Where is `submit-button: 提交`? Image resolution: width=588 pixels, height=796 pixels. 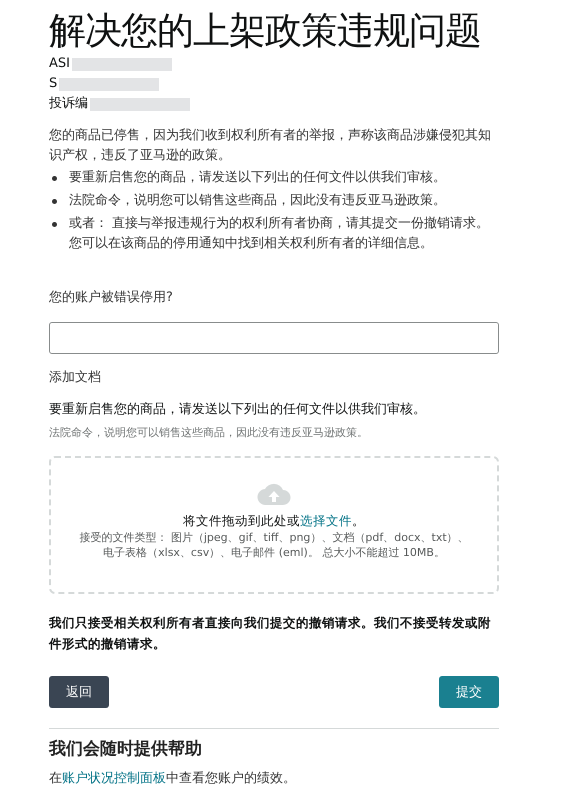
submit-button: 提交 is located at coordinates (469, 692).